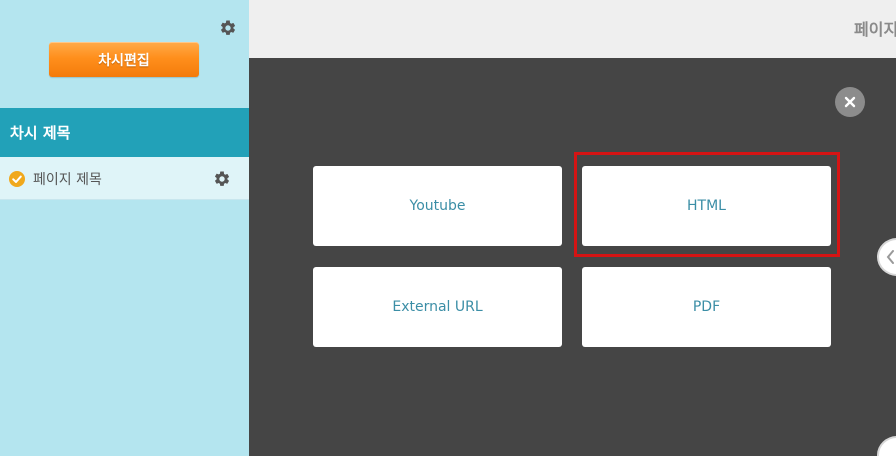 Image resolution: width=896 pixels, height=456 pixels. What do you see at coordinates (17, 179) in the screenshot?
I see `check-circle-icon` at bounding box center [17, 179].